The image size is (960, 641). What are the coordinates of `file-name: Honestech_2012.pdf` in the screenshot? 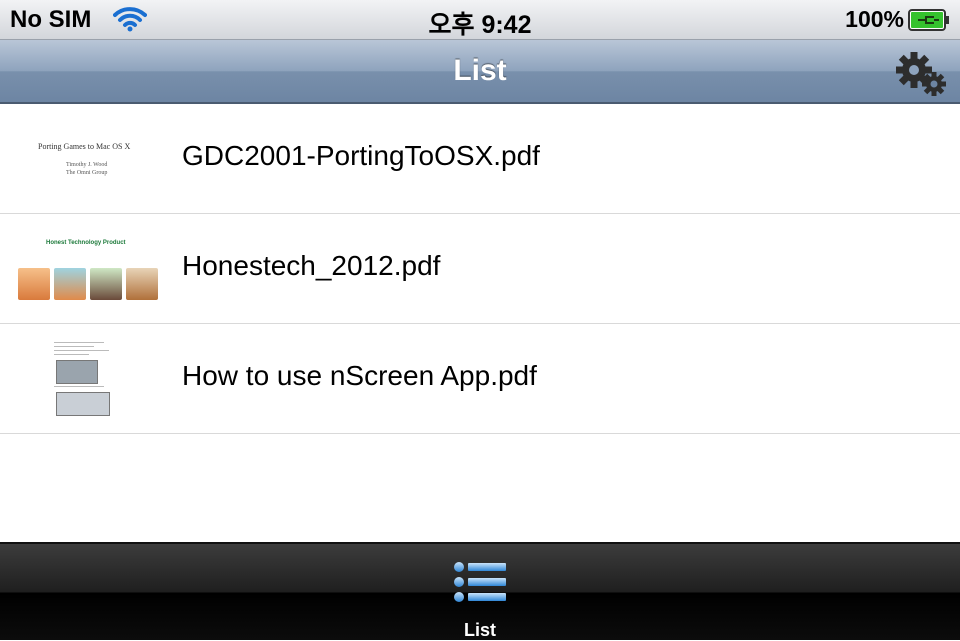 It's located at (311, 265).